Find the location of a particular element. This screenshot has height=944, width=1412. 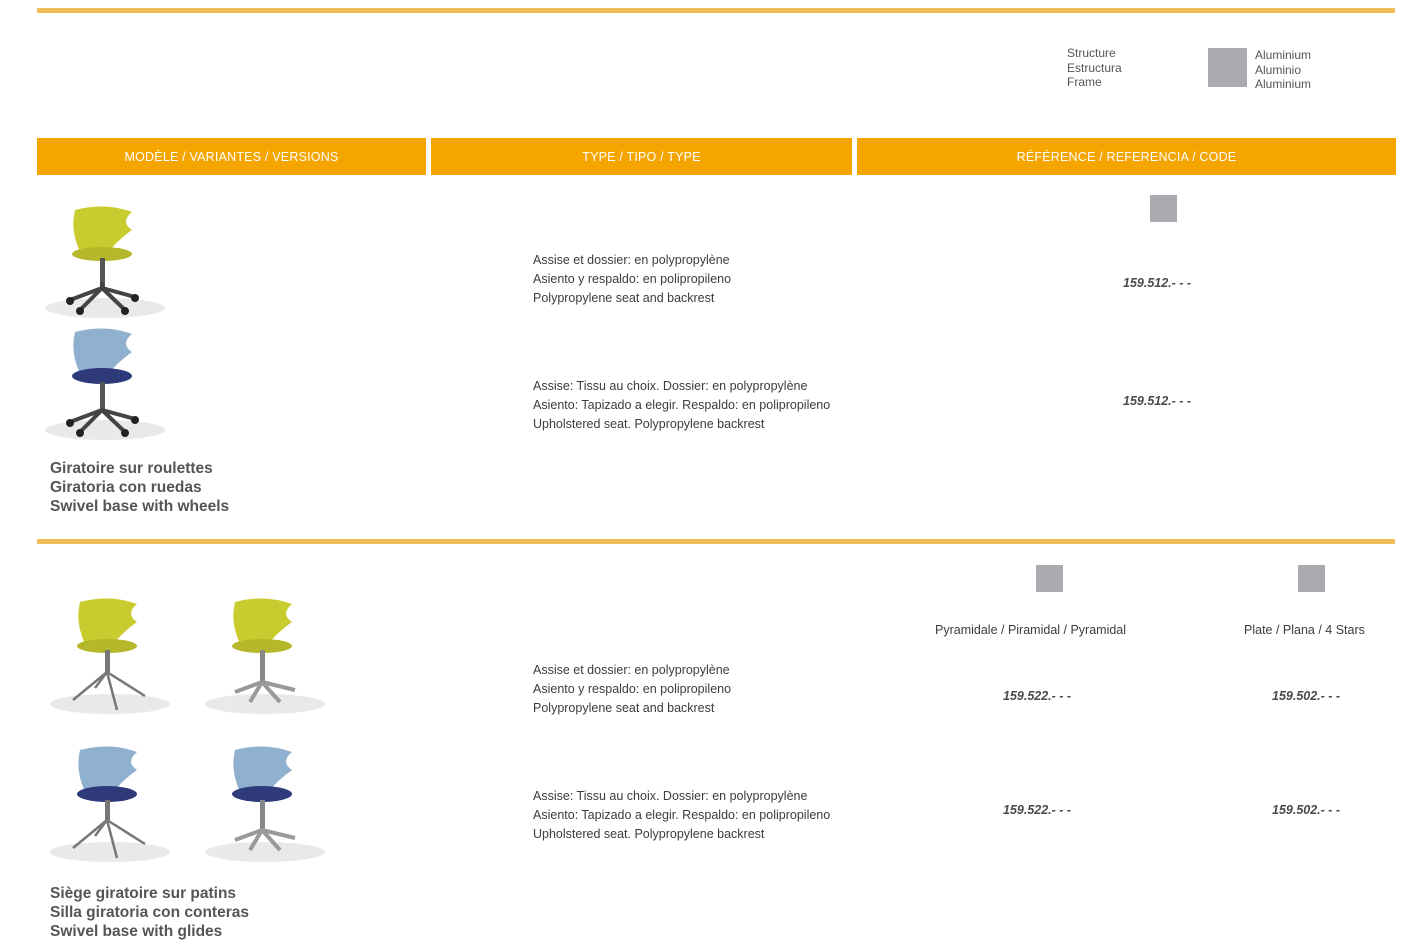

material-legend: Aluminium Aluminio Aluminium is located at coordinates (1283, 70).